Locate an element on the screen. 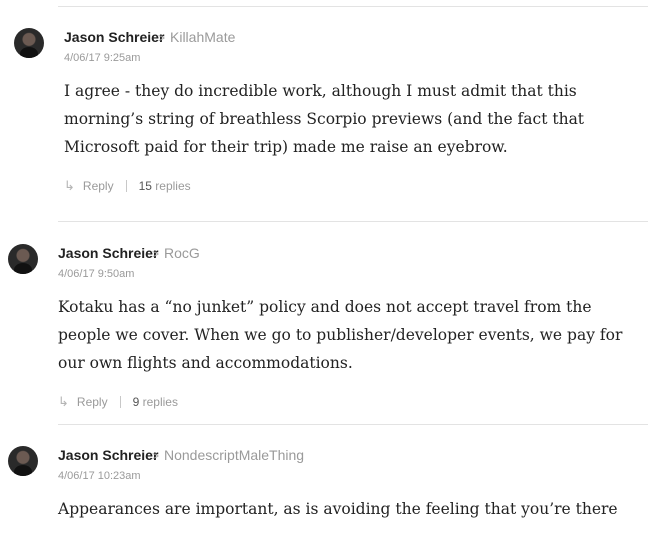  comment-timestamp: 4/06/17 9:50am is located at coordinates (96, 274).